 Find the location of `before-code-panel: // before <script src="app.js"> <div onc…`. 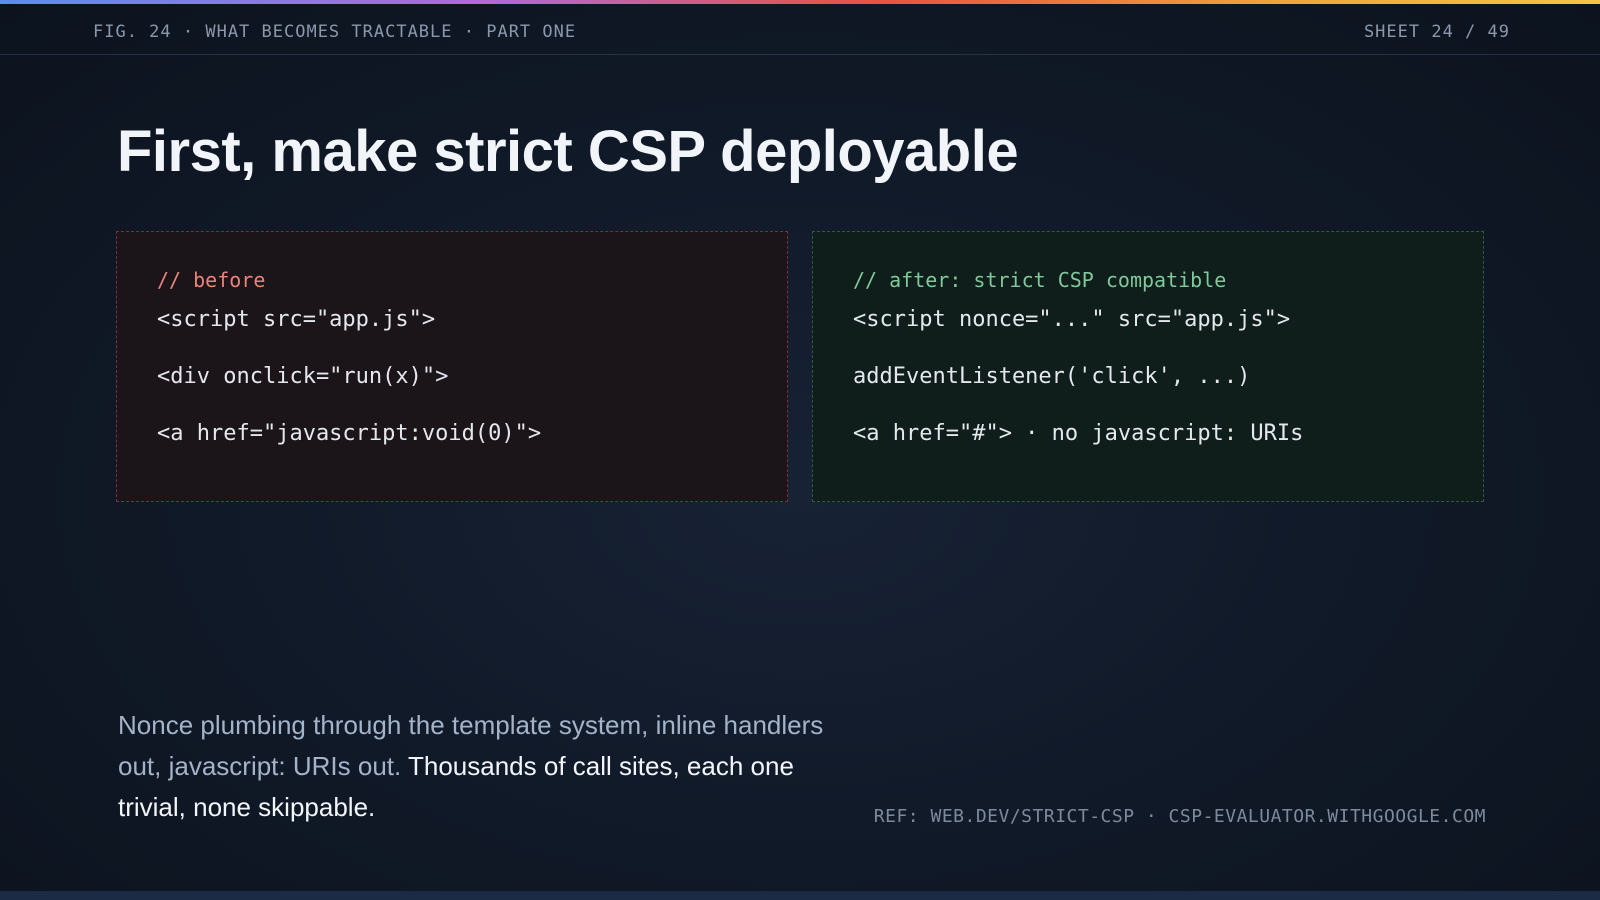

before-code-panel: // before <script src="app.js"> <div onc… is located at coordinates (452, 366).